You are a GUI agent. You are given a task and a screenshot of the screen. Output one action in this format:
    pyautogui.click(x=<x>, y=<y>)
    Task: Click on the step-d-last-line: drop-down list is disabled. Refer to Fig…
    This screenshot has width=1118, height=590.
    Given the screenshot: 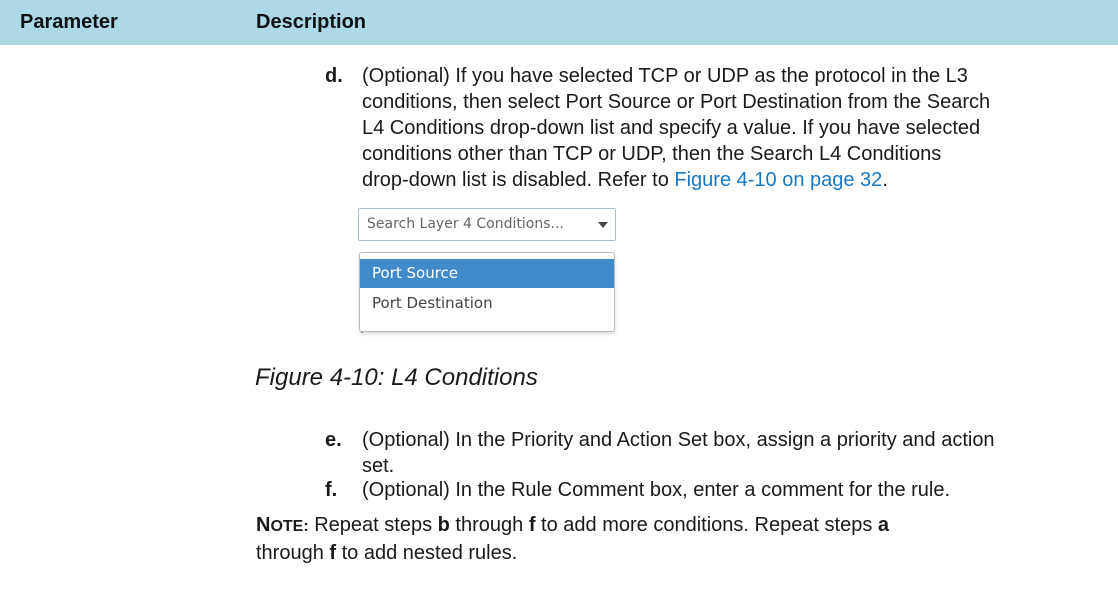 What is the action you would take?
    pyautogui.click(x=676, y=180)
    